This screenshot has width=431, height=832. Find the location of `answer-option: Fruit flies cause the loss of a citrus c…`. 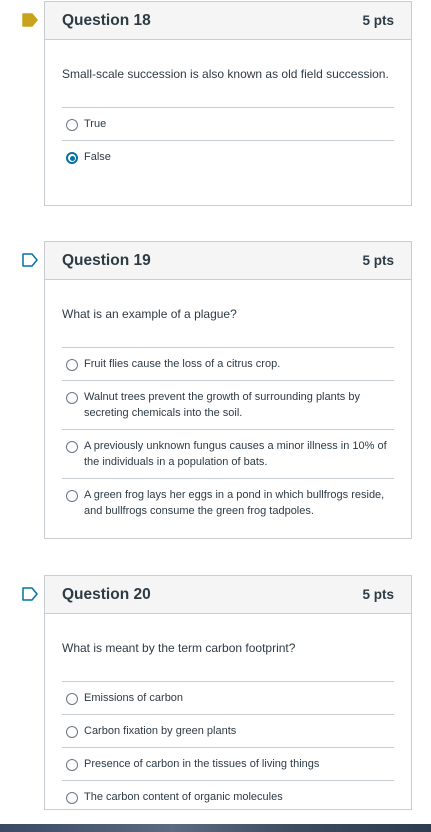

answer-option: Fruit flies cause the loss of a citrus c… is located at coordinates (228, 364).